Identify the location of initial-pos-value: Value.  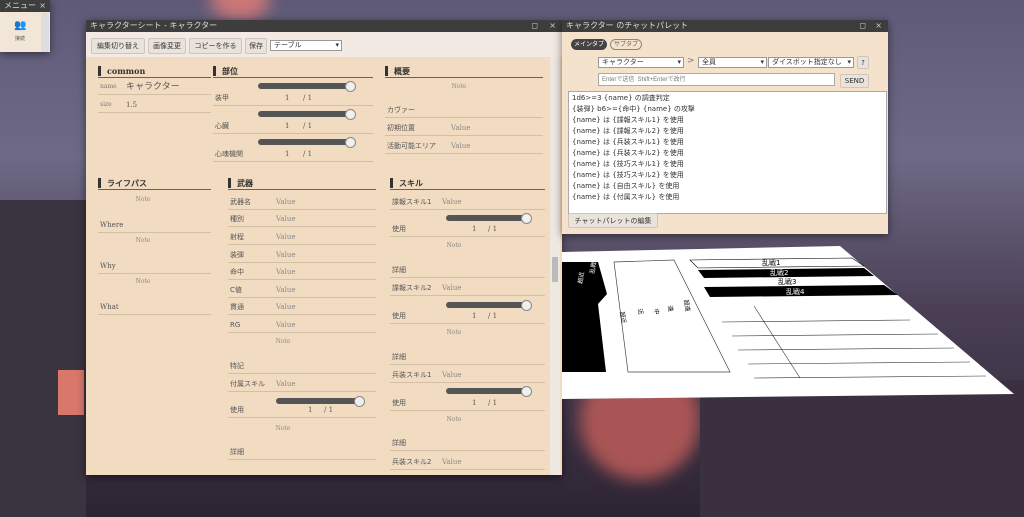
(460, 128).